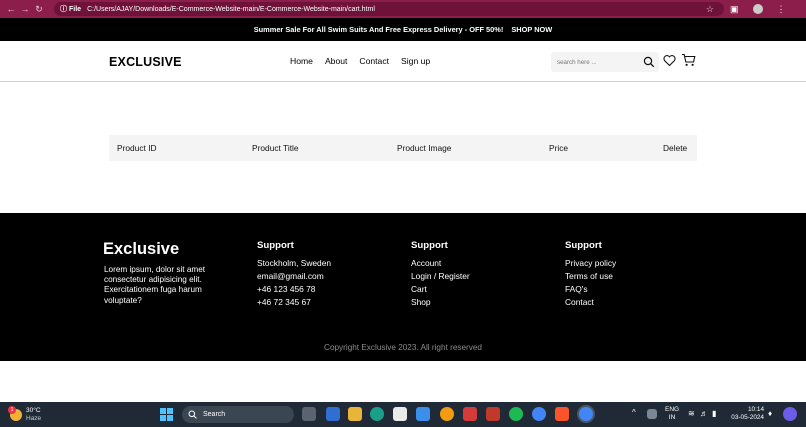  I want to click on battery-icon: ▮, so click(714, 413).